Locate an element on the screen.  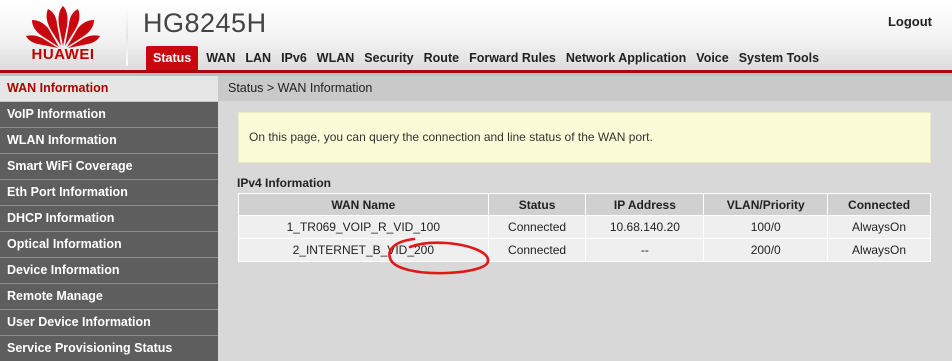
cell-vlan-priority: 100/0 is located at coordinates (766, 227).